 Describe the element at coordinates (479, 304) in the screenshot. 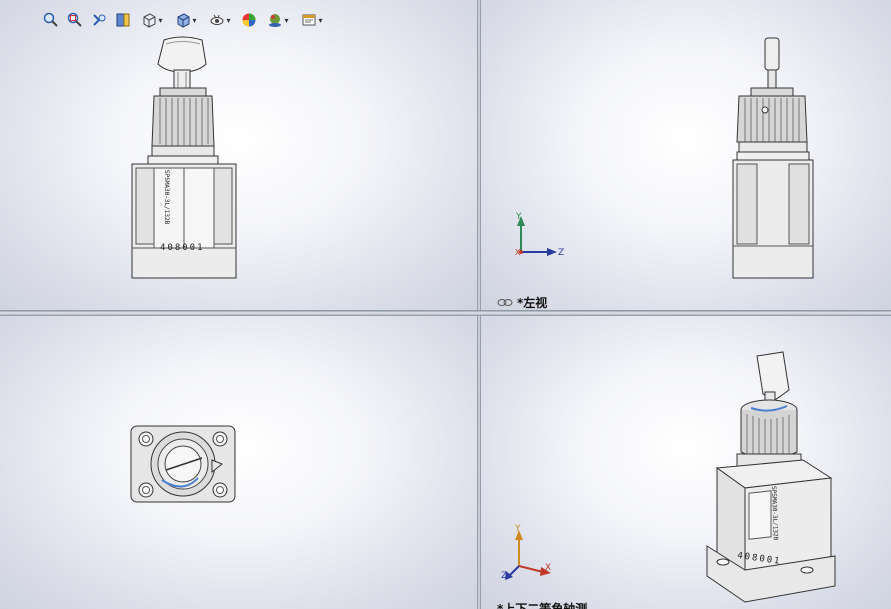

I see `viewport-splitter-vertical` at that location.